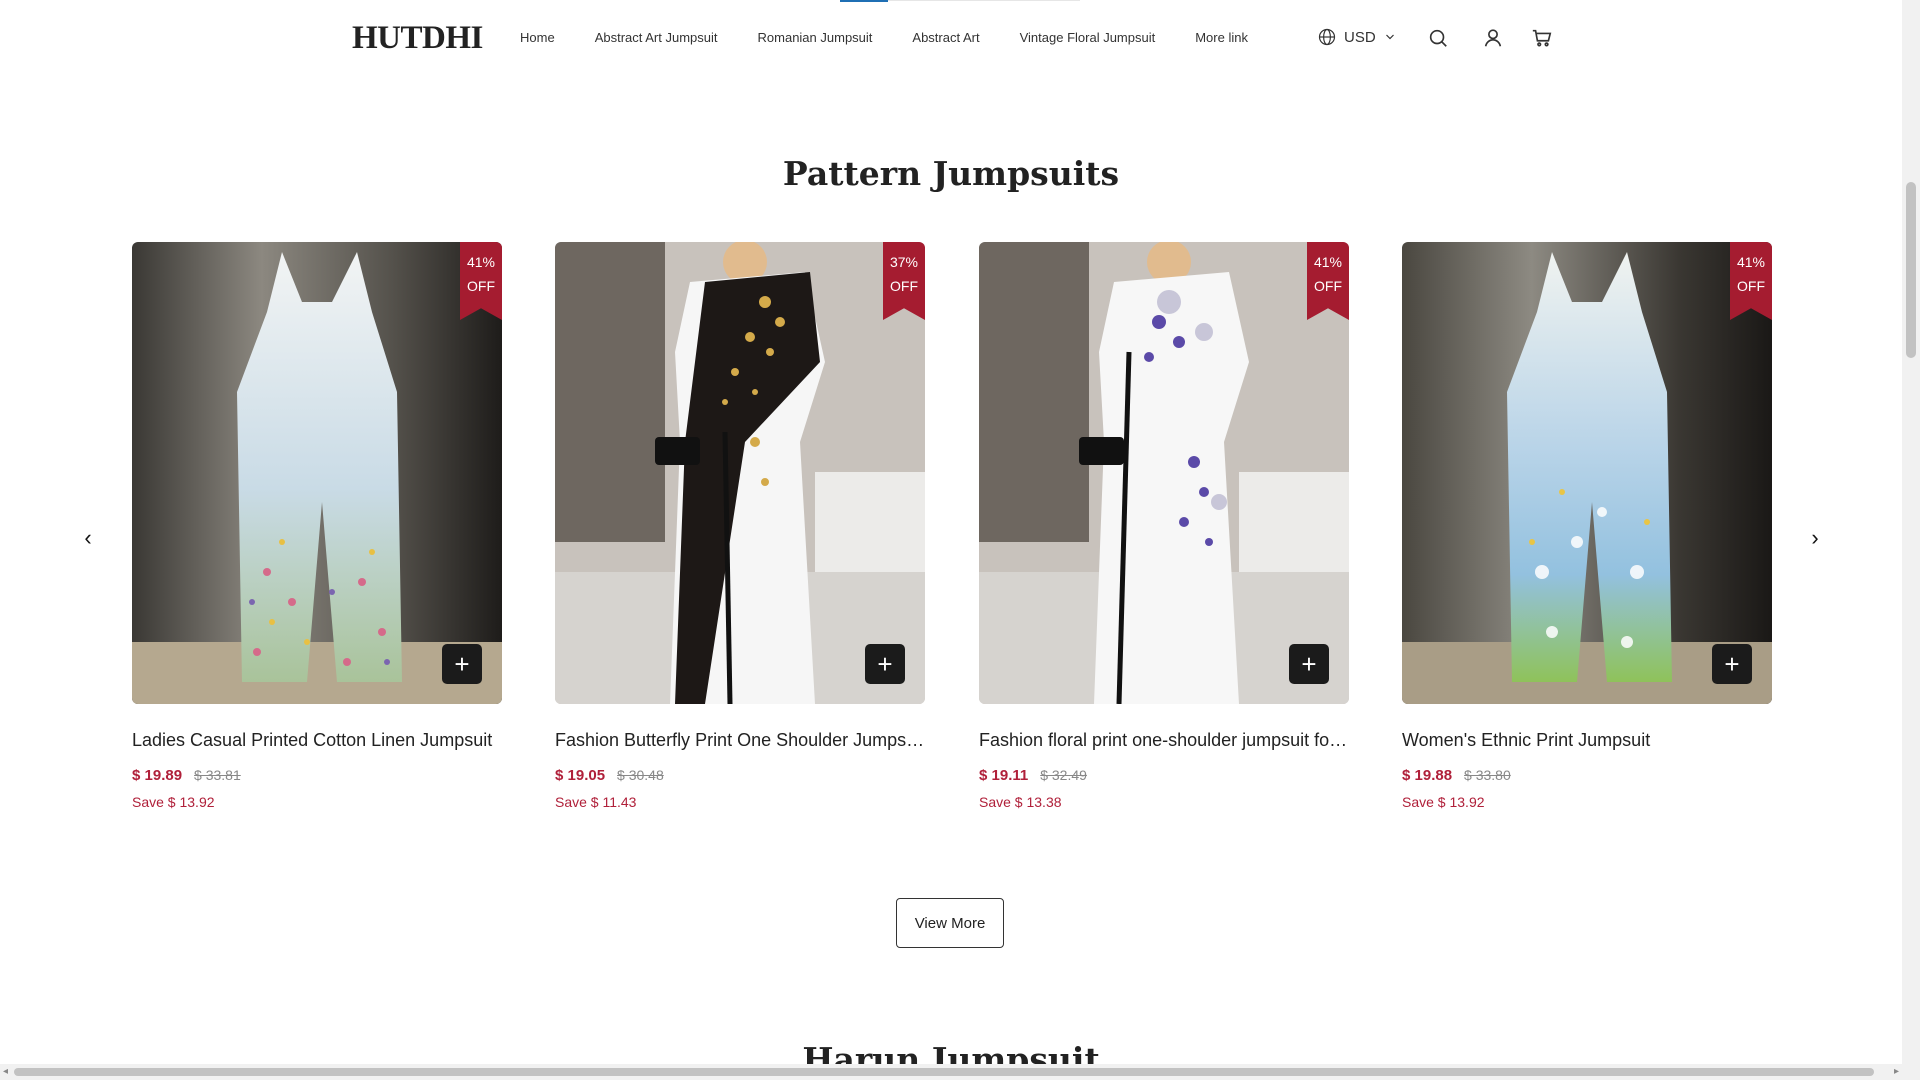 This screenshot has width=1920, height=1080. What do you see at coordinates (815, 37) in the screenshot?
I see `nav-item-romanian-jumpsuit: Romanian Jumpsuit` at bounding box center [815, 37].